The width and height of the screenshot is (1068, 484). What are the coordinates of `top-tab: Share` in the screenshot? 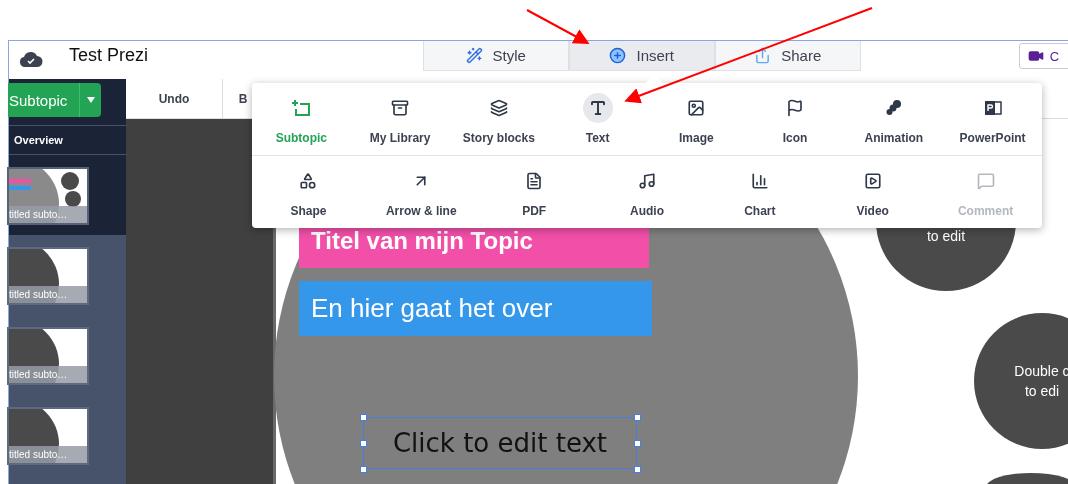 It's located at (787, 56).